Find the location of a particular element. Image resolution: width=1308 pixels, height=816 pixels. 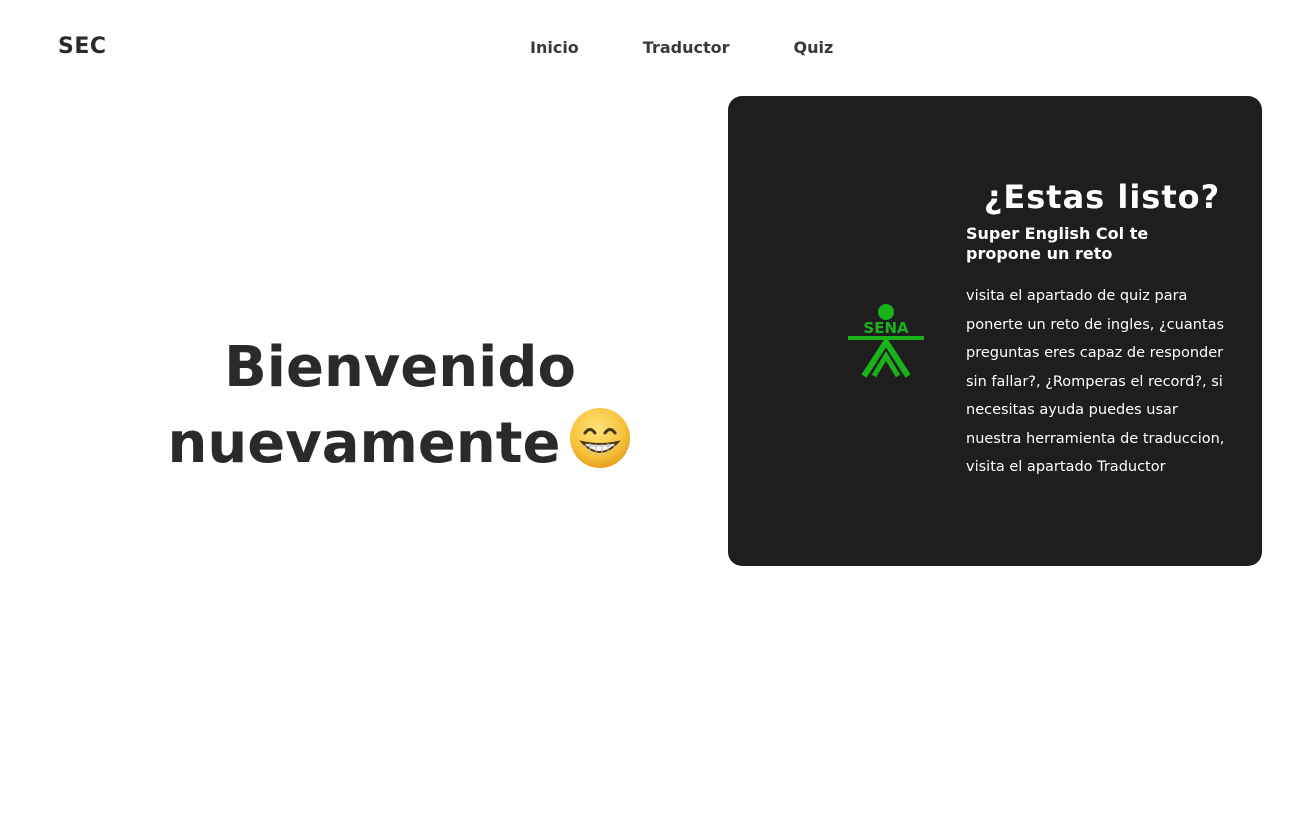

hero-line-2-wrap: nuevamente is located at coordinates (400, 444).